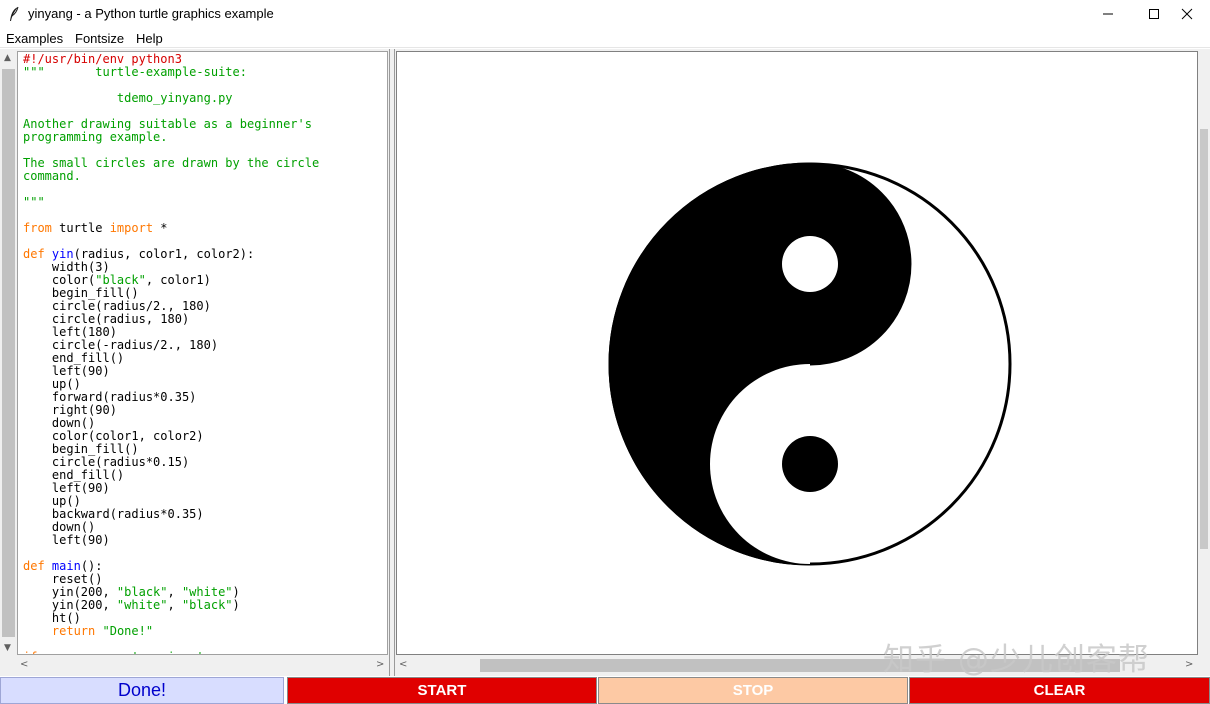  Describe the element at coordinates (1189, 664) in the screenshot. I see `canvas-scroll-right-icon: >` at that location.